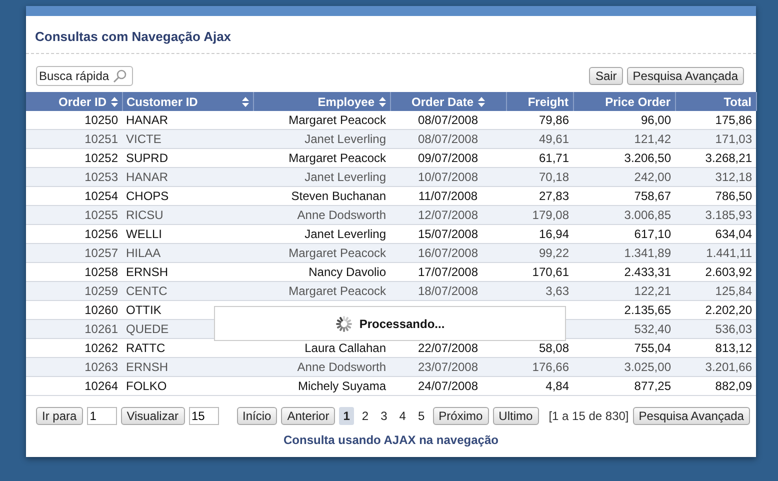 This screenshot has width=778, height=481. What do you see at coordinates (74, 101) in the screenshot?
I see `column-header: Order ID` at bounding box center [74, 101].